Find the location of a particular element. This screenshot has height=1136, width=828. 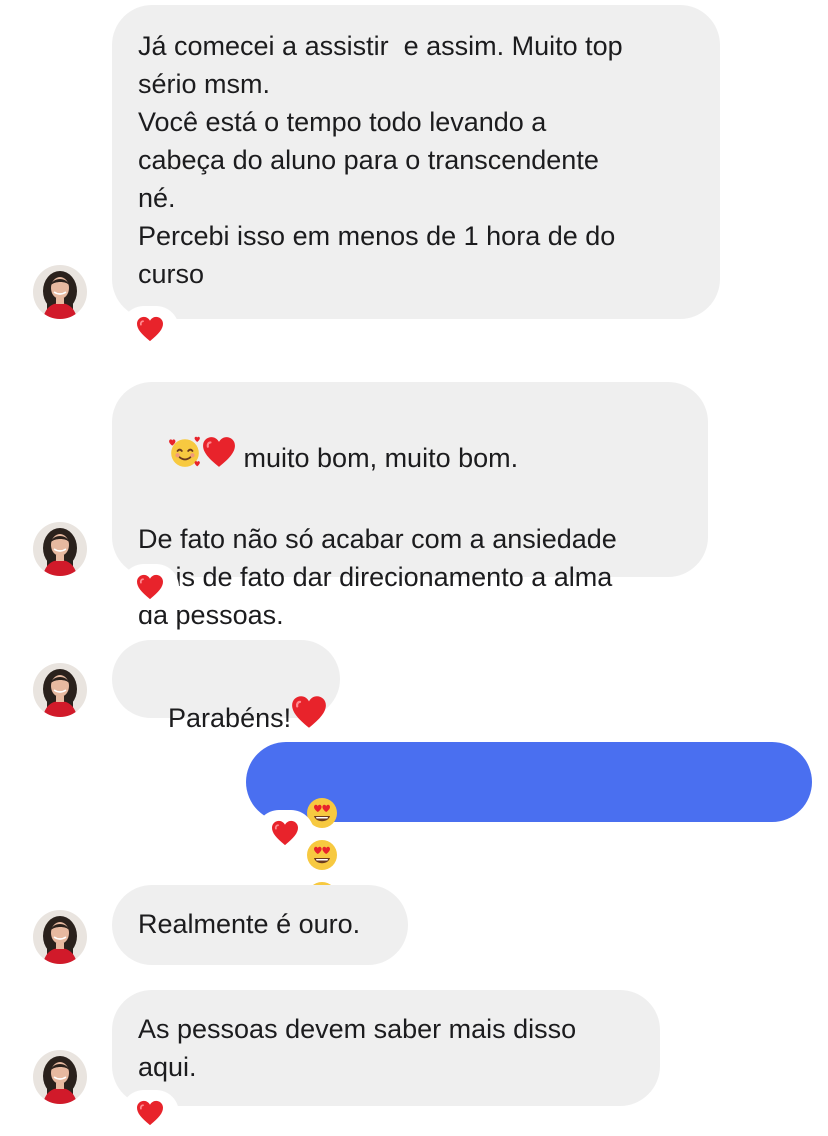

message-bubble: Realmente é ouro. is located at coordinates (260, 925).